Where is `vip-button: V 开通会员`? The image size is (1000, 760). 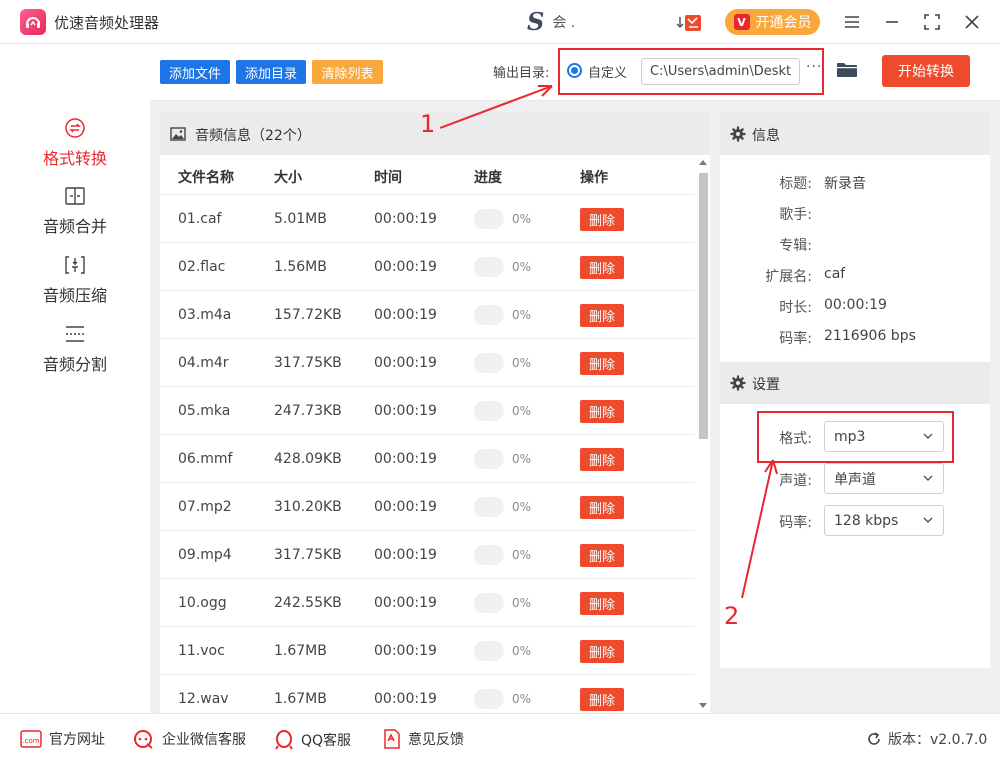
vip-button: V 开通会员 is located at coordinates (772, 22).